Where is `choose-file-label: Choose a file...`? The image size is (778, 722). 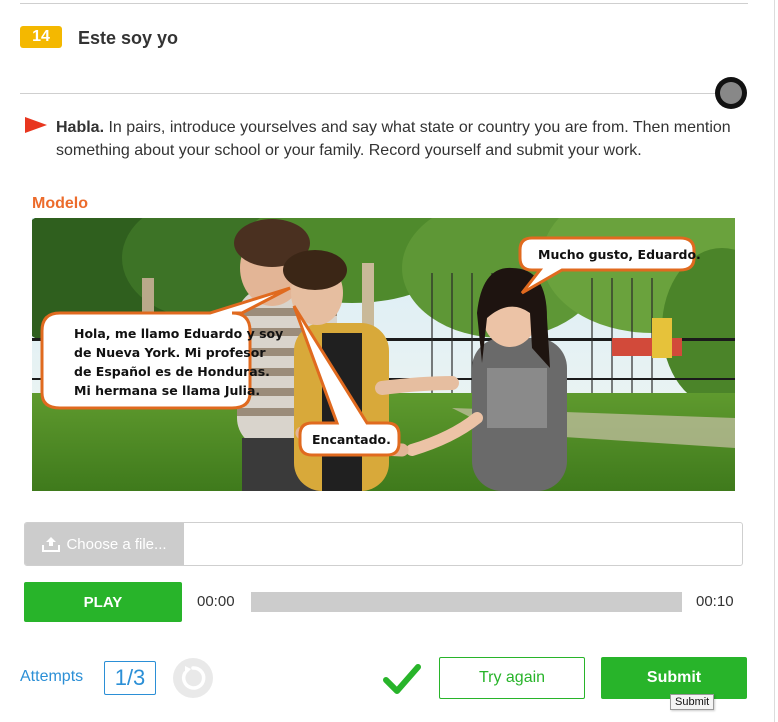 choose-file-label: Choose a file... is located at coordinates (116, 544).